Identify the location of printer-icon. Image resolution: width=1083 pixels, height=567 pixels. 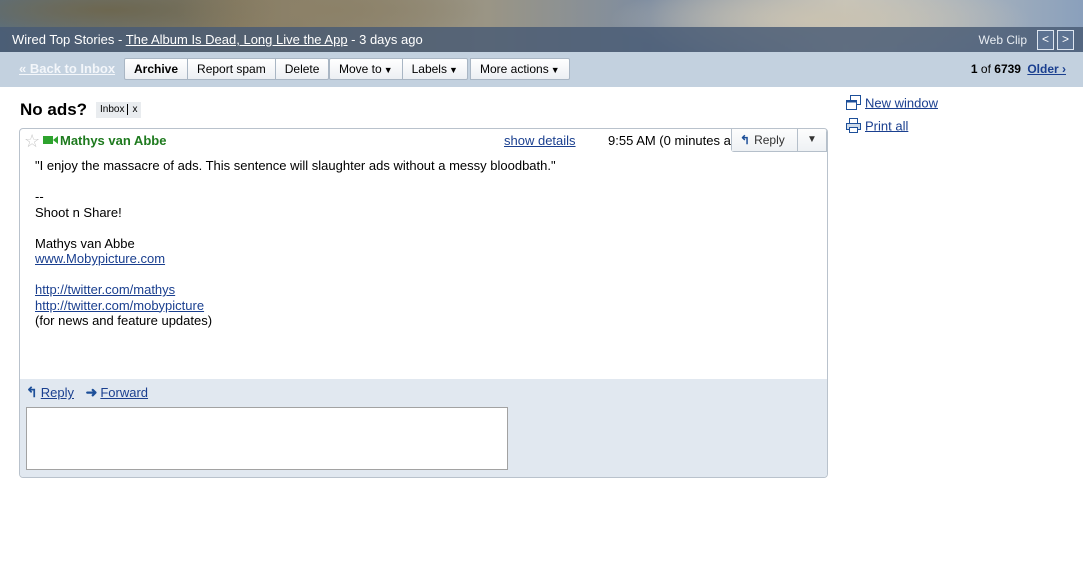
(853, 127).